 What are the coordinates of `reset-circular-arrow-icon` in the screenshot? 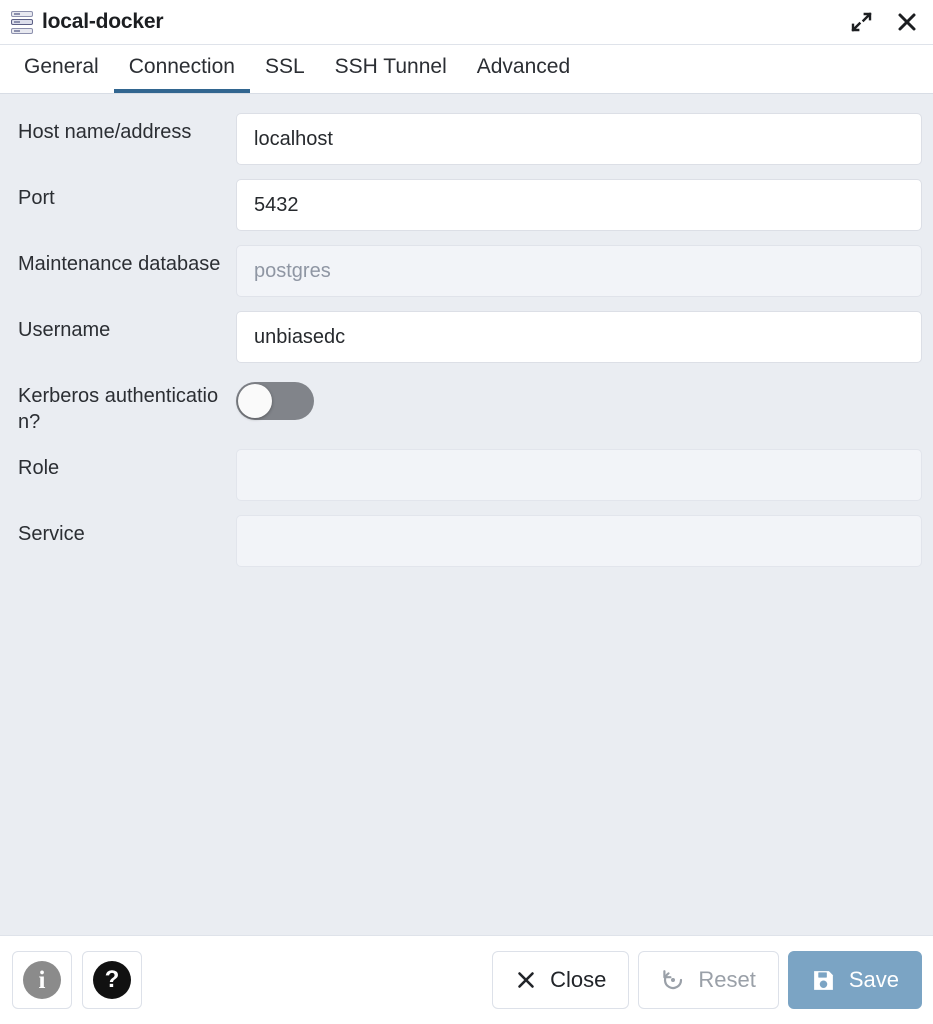 It's located at (673, 980).